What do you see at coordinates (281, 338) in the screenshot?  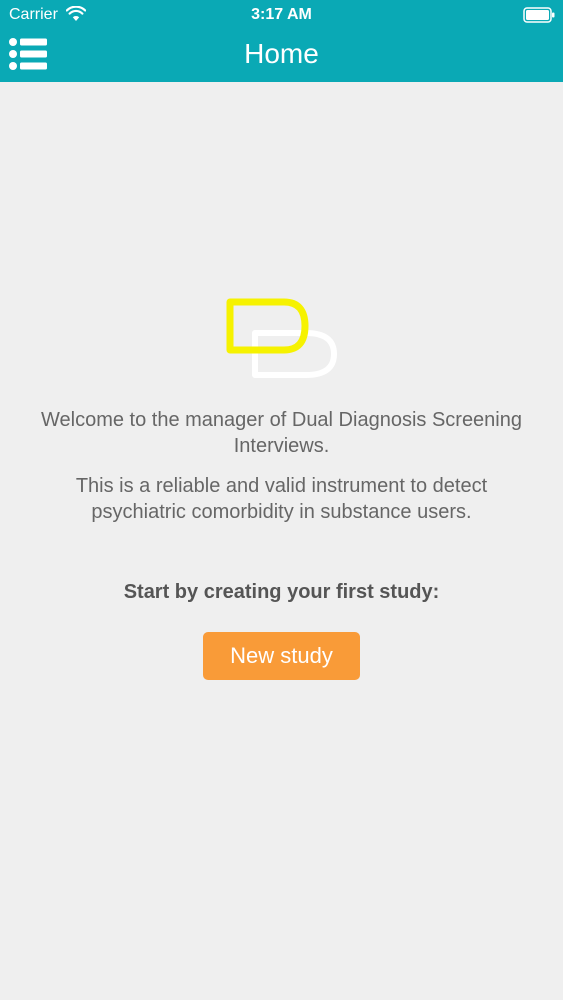 I see `dual-diagnosis-logo` at bounding box center [281, 338].